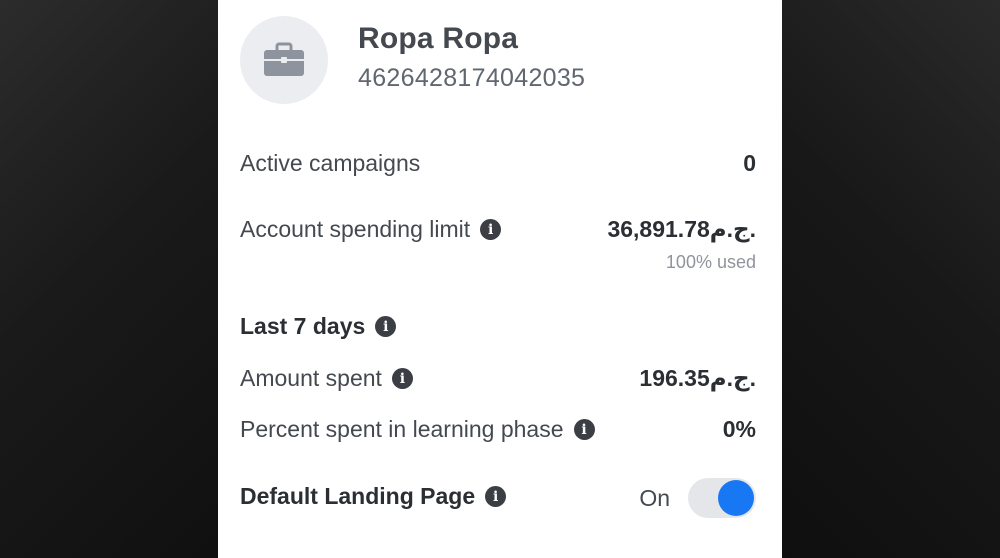 The image size is (1000, 558). Describe the element at coordinates (402, 429) in the screenshot. I see `learning-phase-label: Percent spent in learning phase` at that location.